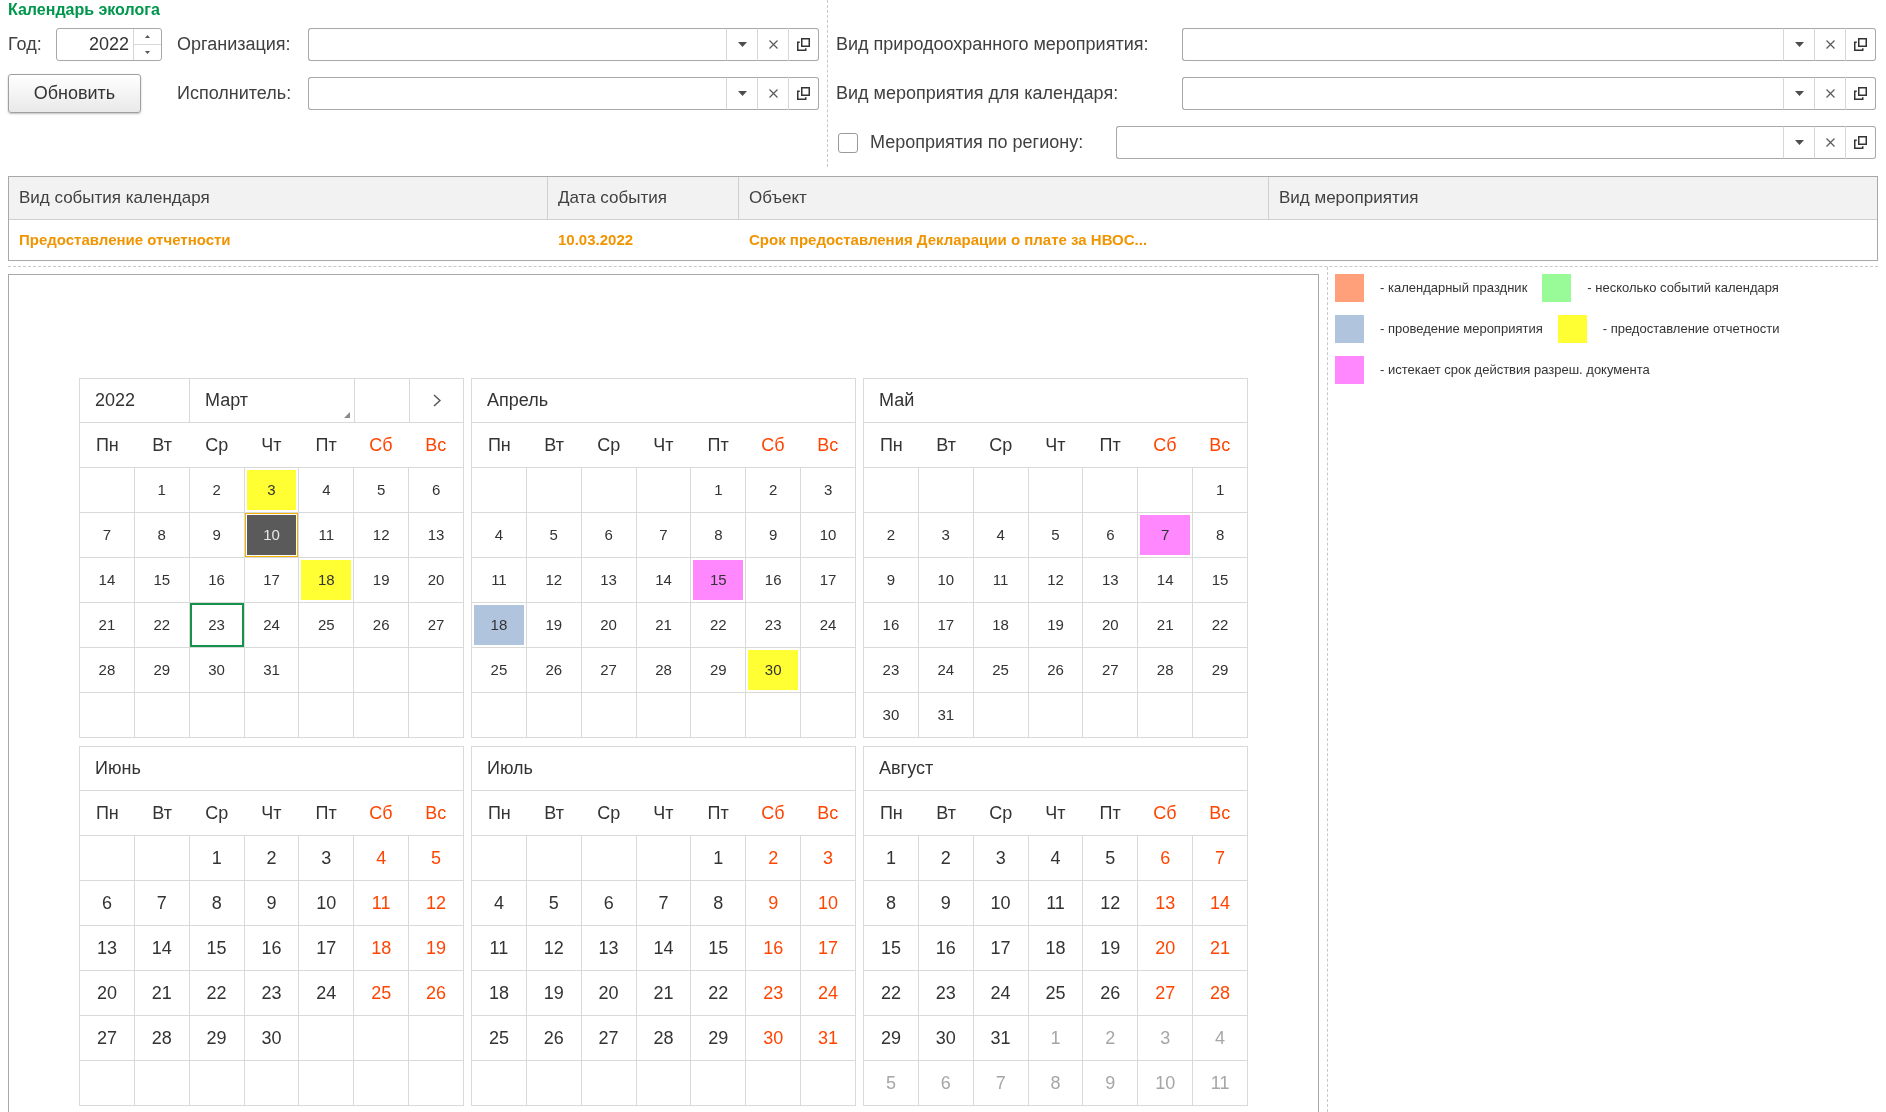  What do you see at coordinates (1349, 198) in the screenshot?
I see `column-header: Вид мероприятия` at bounding box center [1349, 198].